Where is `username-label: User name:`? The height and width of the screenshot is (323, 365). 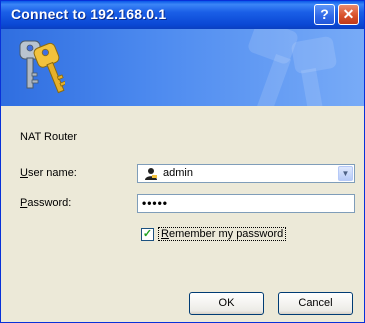 username-label: User name: is located at coordinates (48, 173).